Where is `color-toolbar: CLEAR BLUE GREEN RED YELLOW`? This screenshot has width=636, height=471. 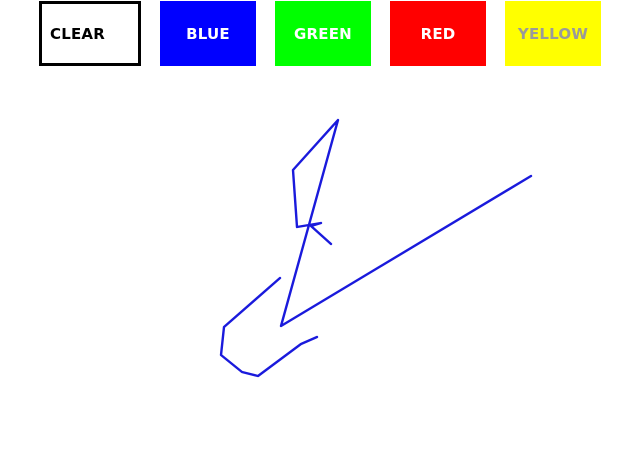 color-toolbar: CLEAR BLUE GREEN RED YELLOW is located at coordinates (318, 35).